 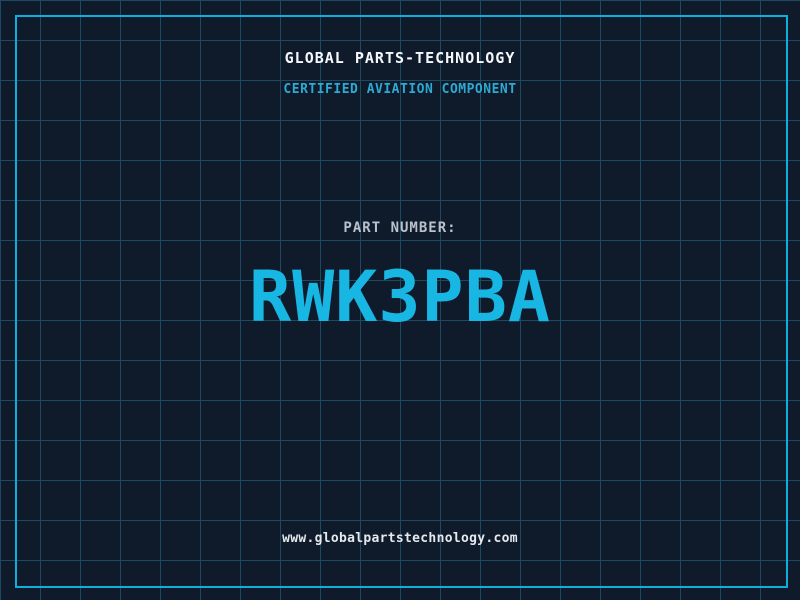 I want to click on company-name: GLOBAL PARTS-TECHNOLOGY, so click(x=400, y=58).